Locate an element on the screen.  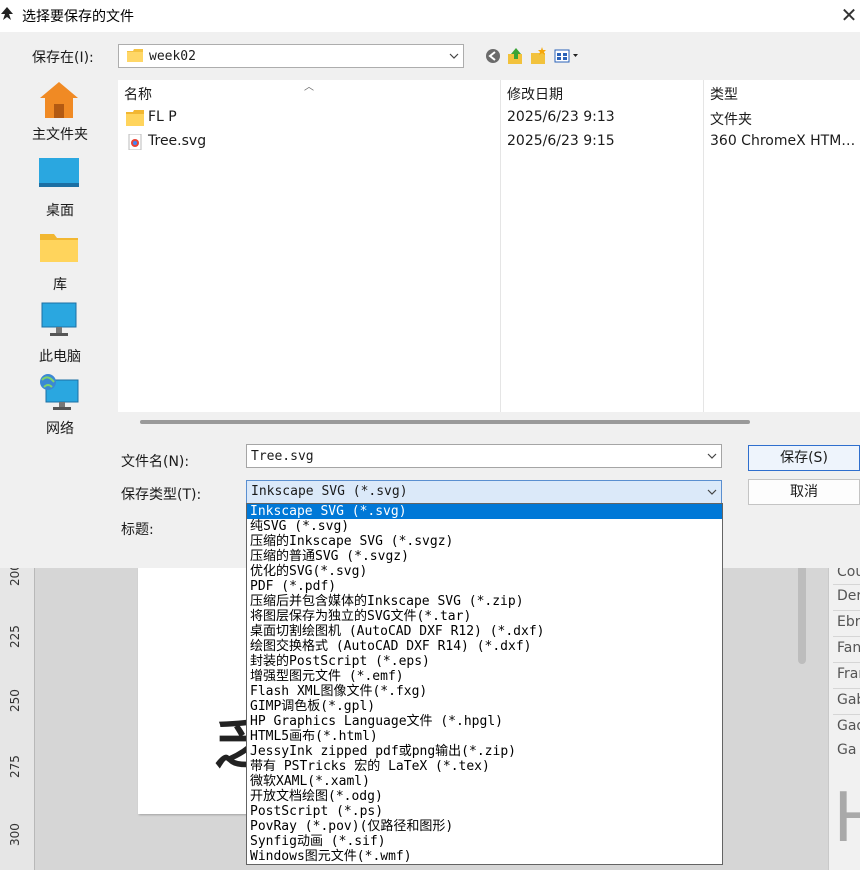
filetype-option: 增强型图元文件 (*.emf) is located at coordinates (484, 676).